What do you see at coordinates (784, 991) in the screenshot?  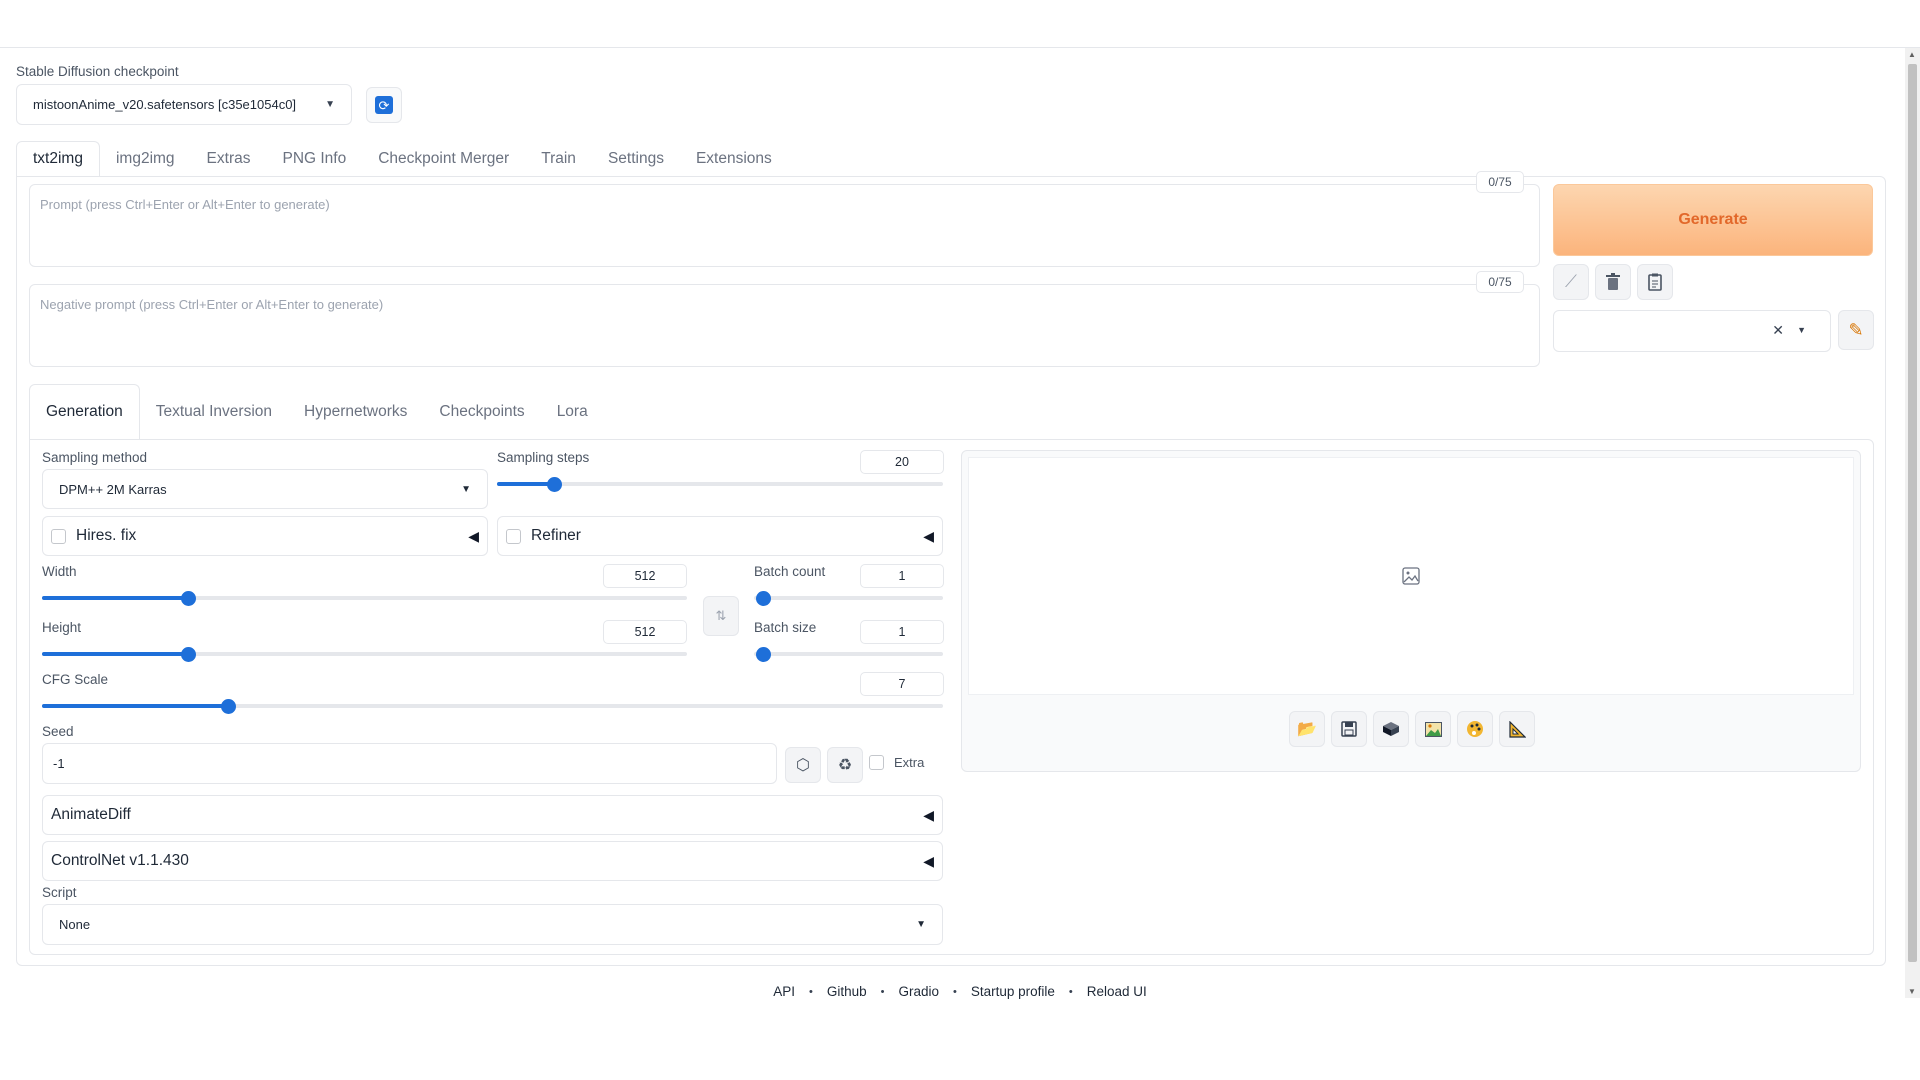 I see `footer-link-api: API` at bounding box center [784, 991].